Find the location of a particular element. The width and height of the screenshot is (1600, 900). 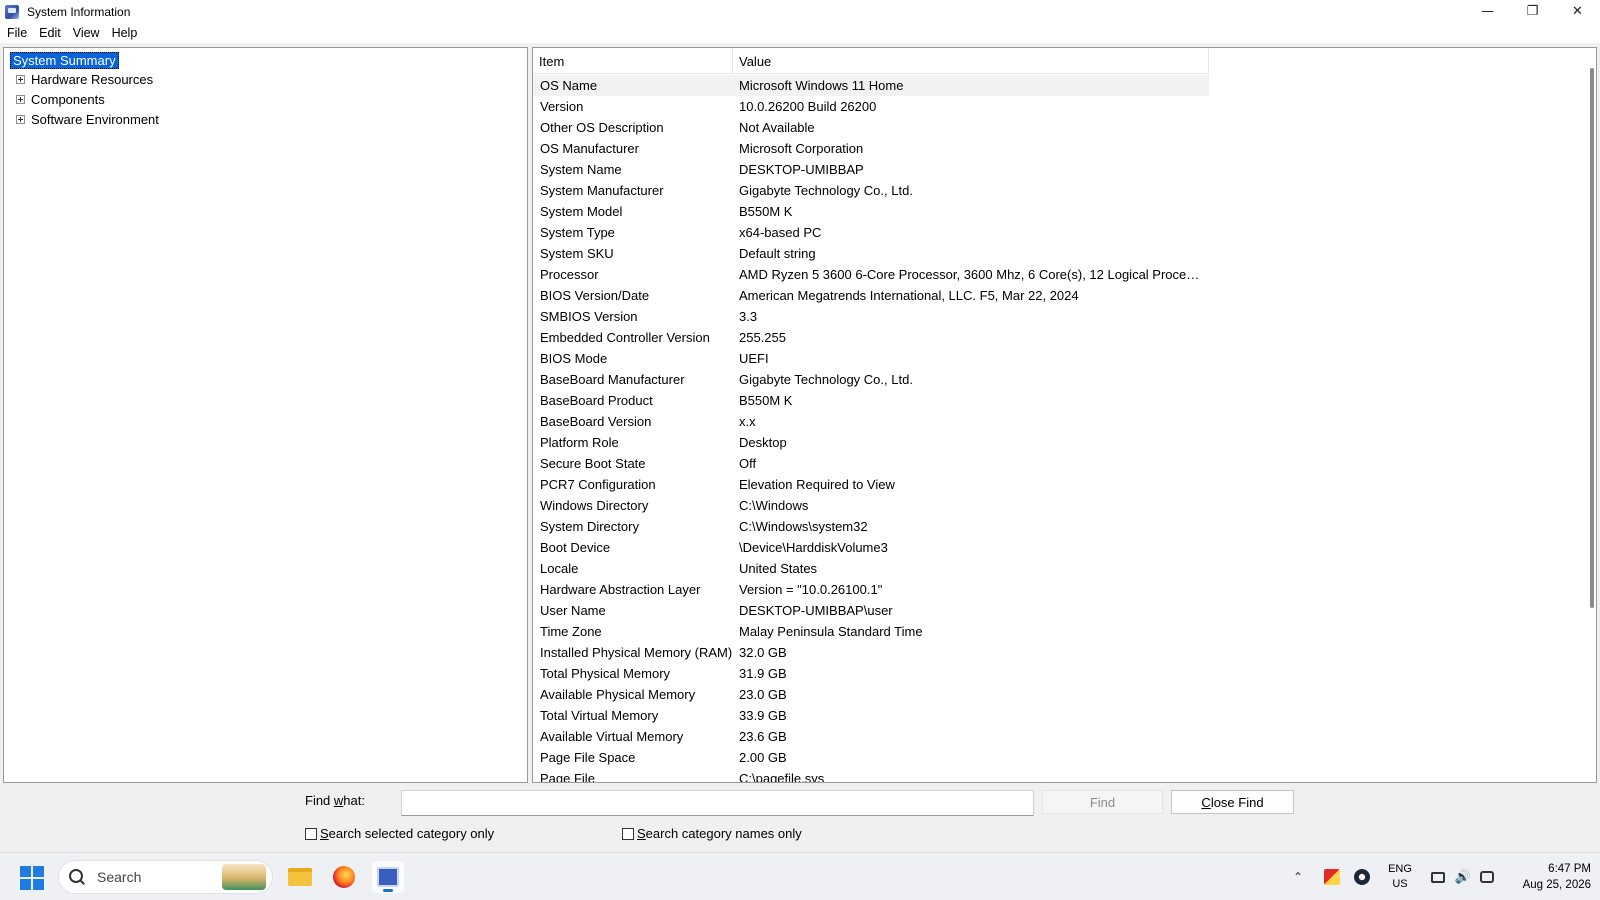

row-value-cell: 23.0 GB is located at coordinates (763, 694).